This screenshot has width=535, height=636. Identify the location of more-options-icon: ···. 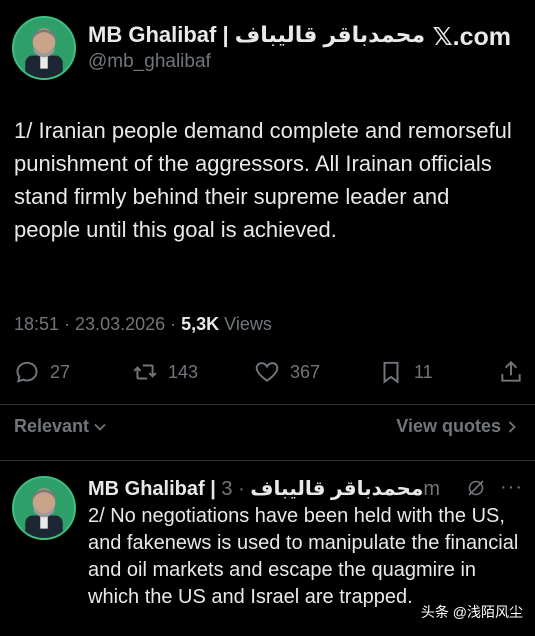
(511, 487).